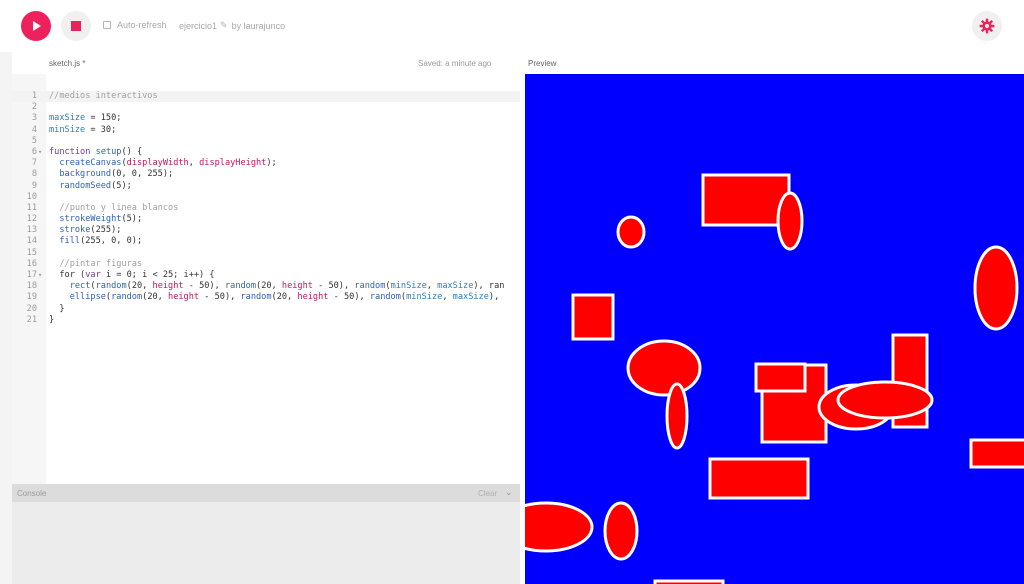 The image size is (1024, 584). What do you see at coordinates (96, 263) in the screenshot?
I see `code-text: //pintar figuras` at bounding box center [96, 263].